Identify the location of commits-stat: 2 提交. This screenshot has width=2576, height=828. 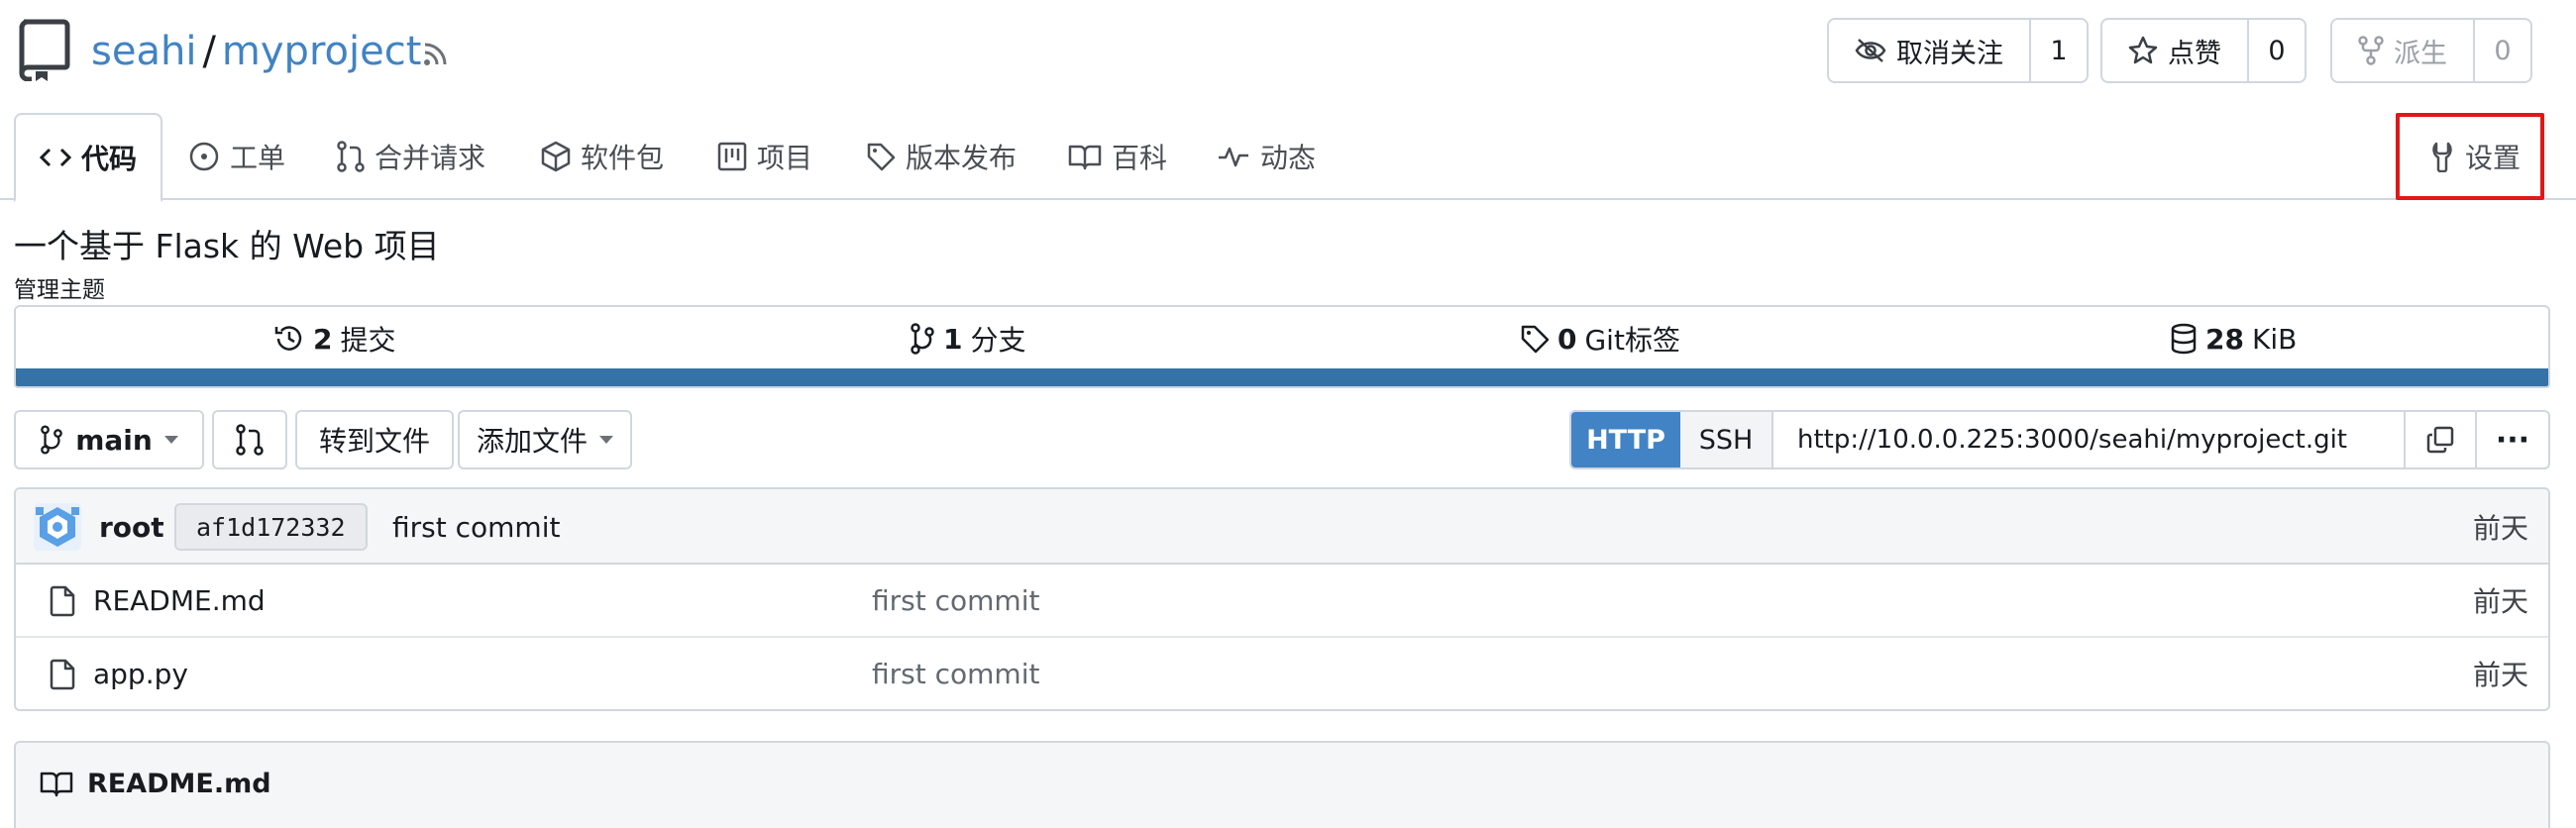
(334, 338).